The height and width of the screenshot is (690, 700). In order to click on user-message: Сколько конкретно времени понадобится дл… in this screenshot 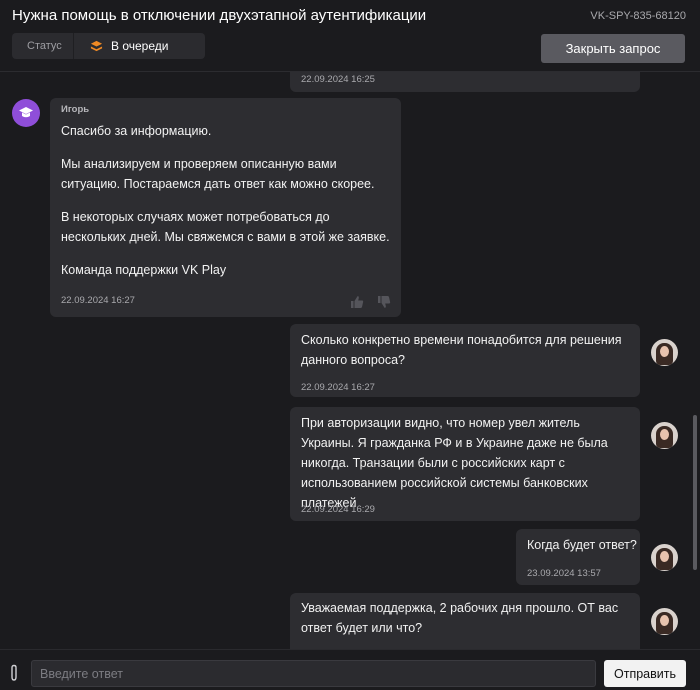, I will do `click(465, 360)`.